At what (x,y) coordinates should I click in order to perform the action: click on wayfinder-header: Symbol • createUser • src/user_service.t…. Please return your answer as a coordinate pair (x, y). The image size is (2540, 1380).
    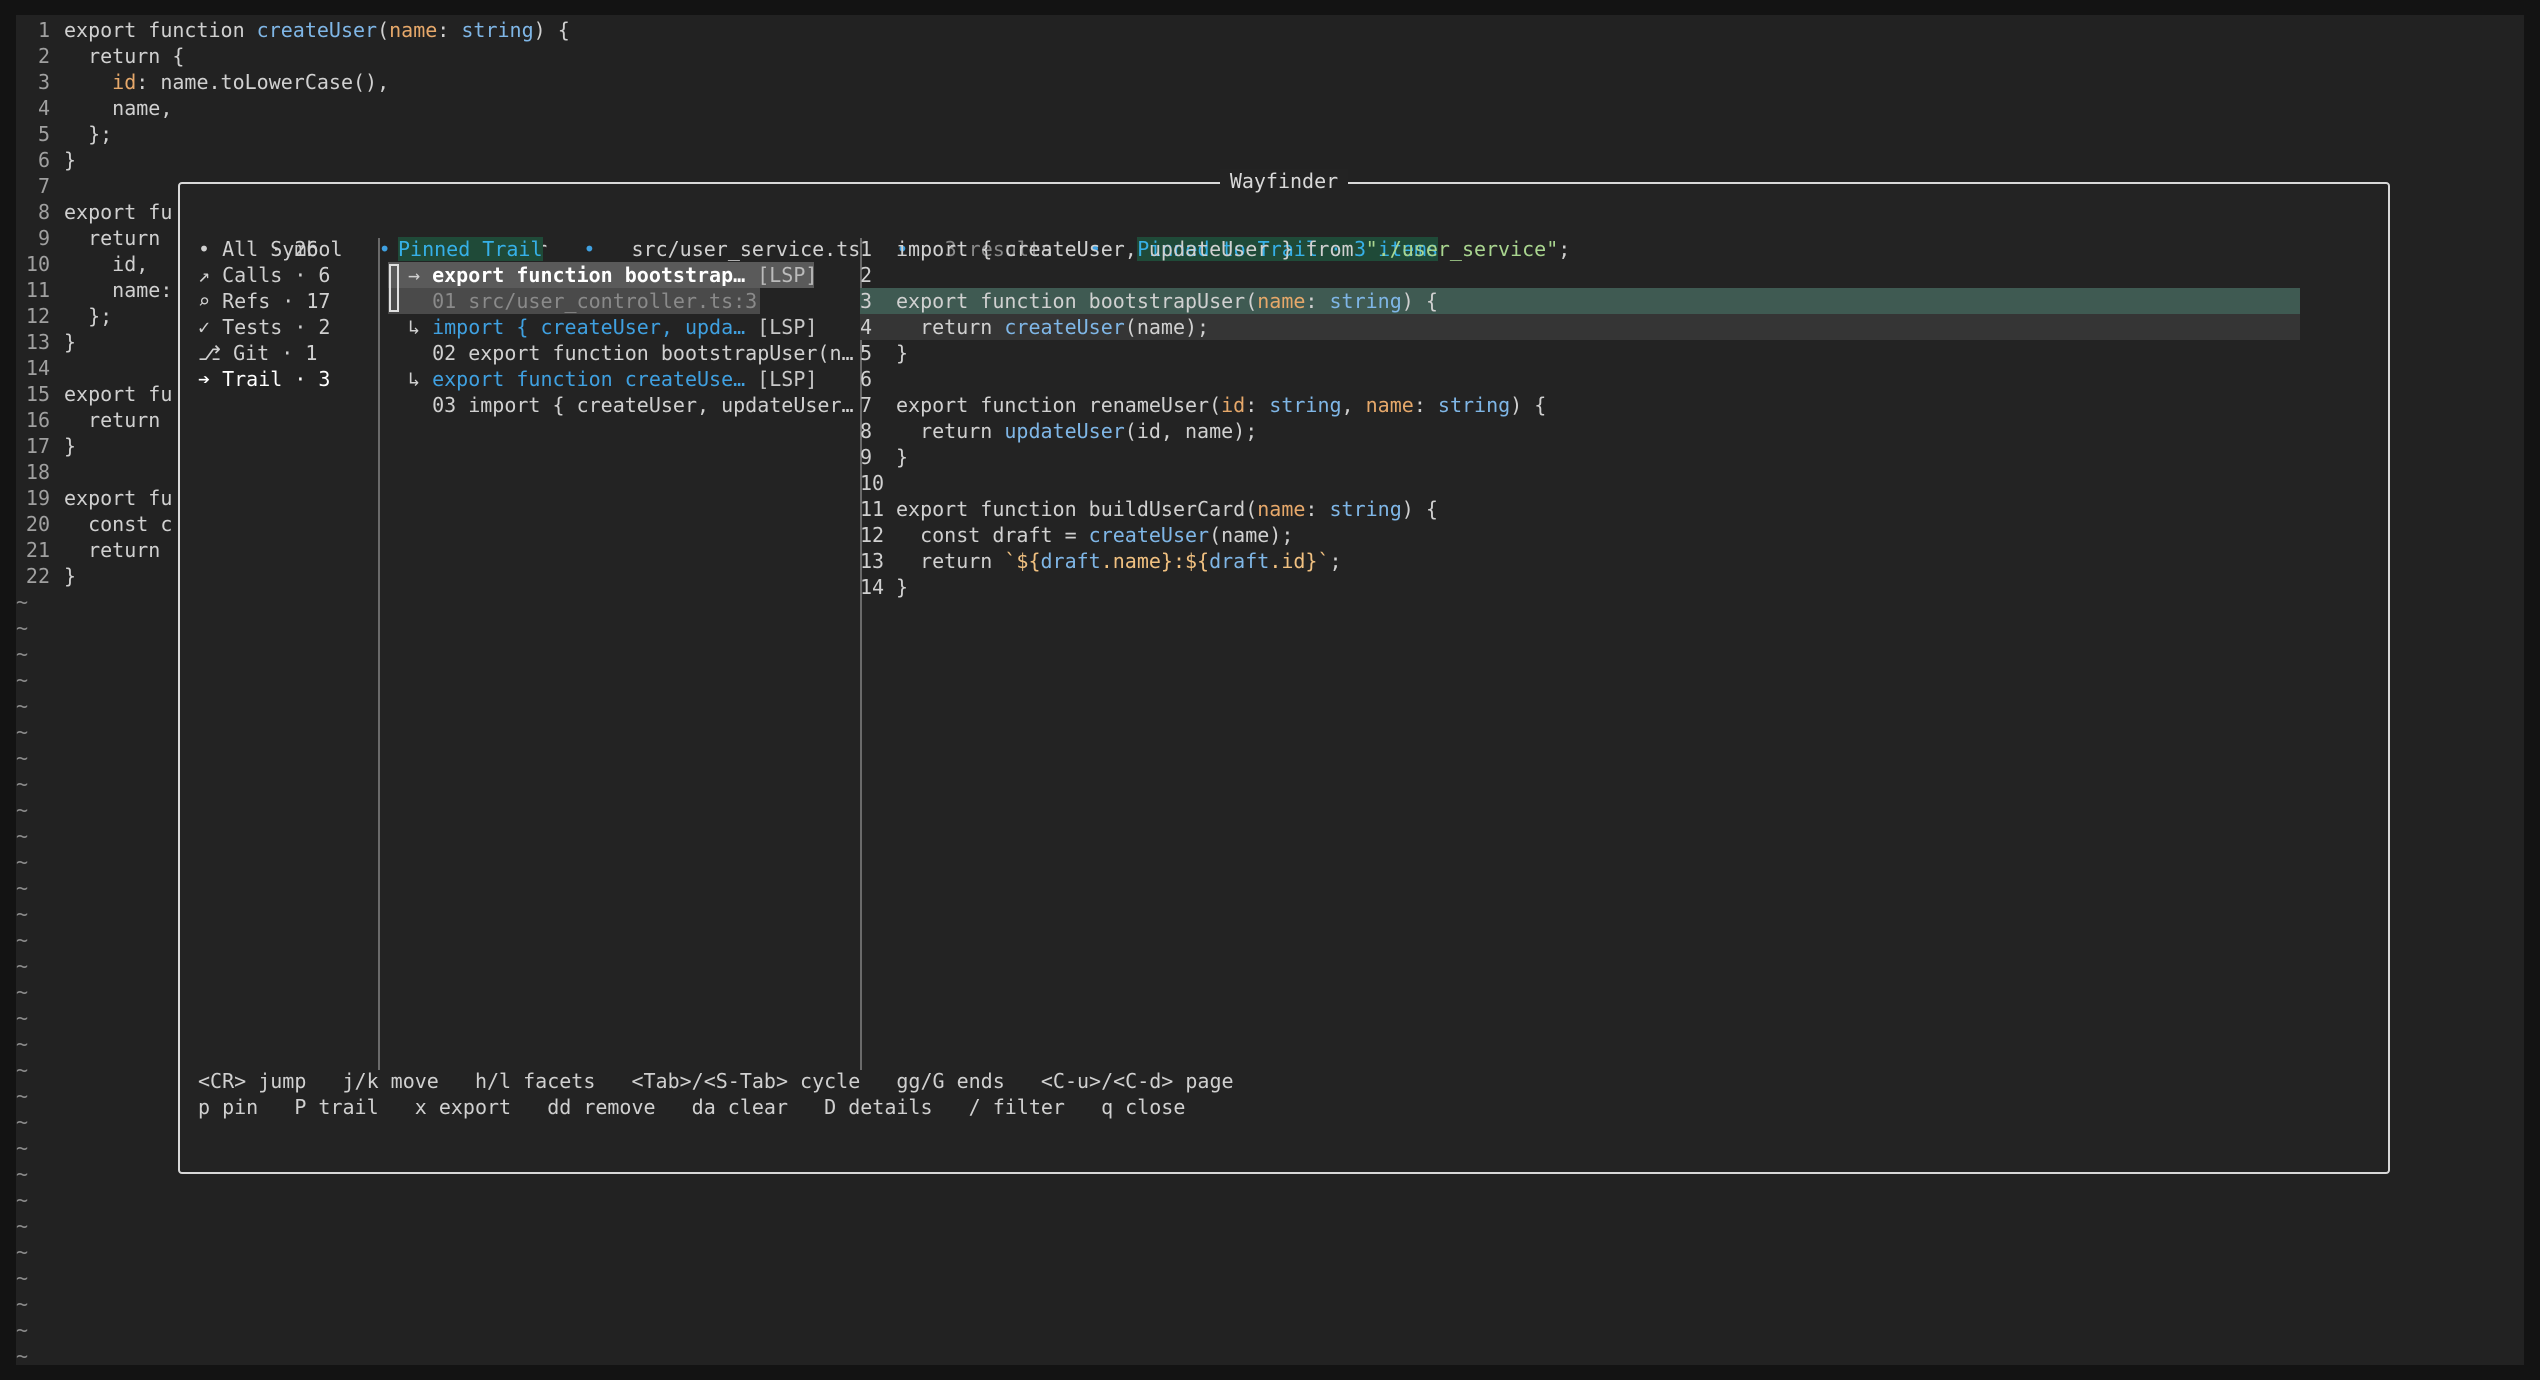
    Looking at the image, I should click on (854, 249).